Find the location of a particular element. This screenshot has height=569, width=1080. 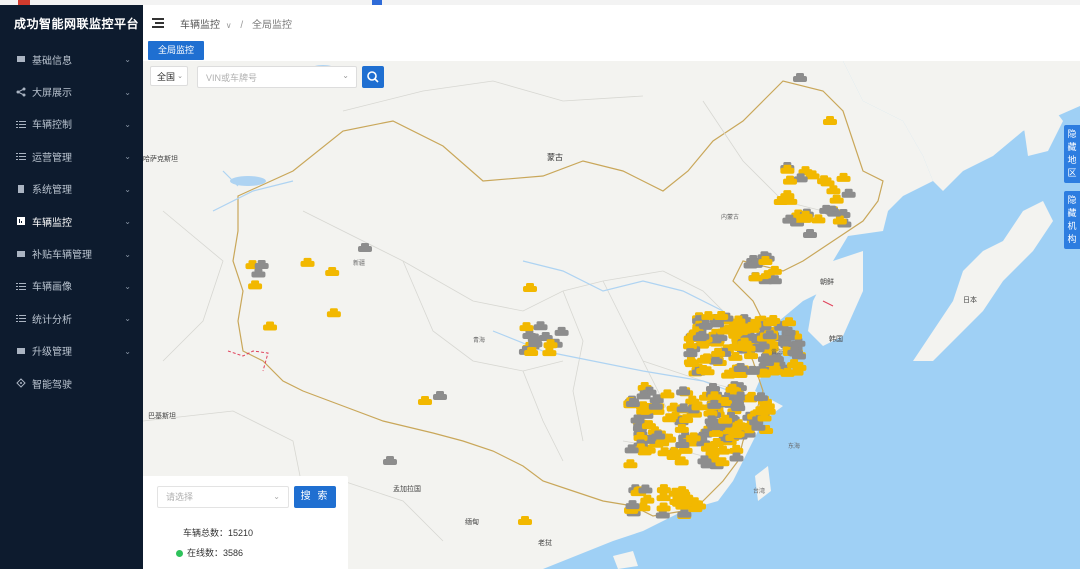

toggle-char: 隐 is located at coordinates (1072, 200).